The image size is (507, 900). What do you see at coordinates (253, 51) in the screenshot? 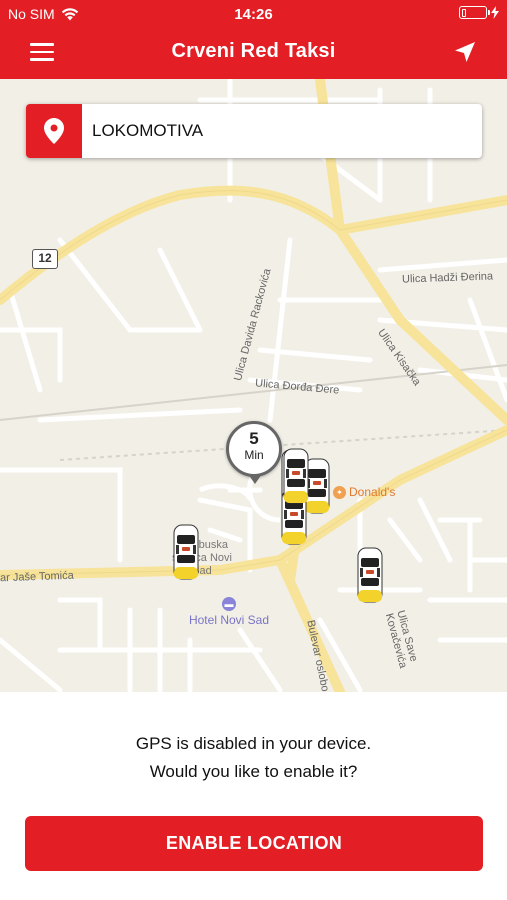
I see `app-title: Crveni Red Taksi` at bounding box center [253, 51].